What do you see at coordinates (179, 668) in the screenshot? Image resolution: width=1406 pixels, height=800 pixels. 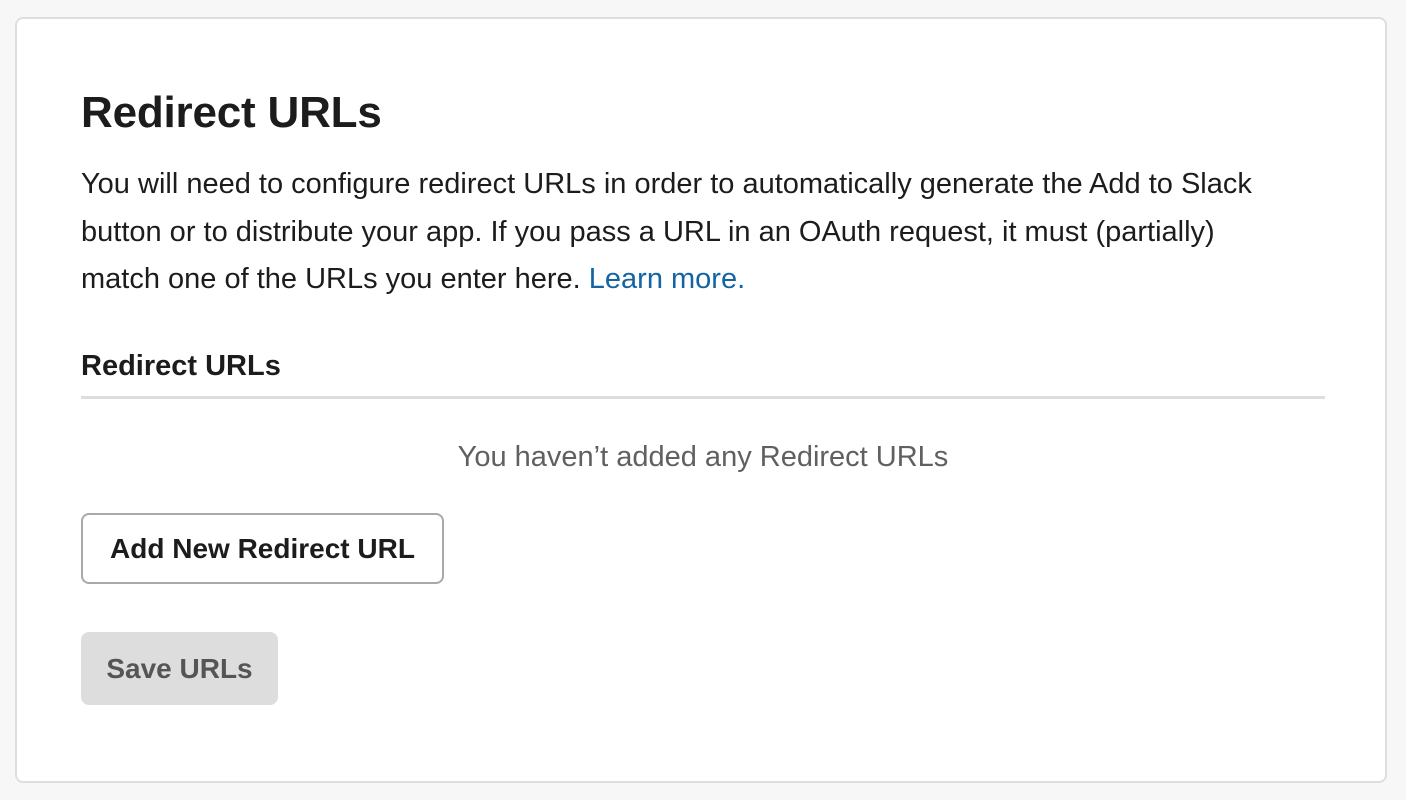 I see `save-urls-button: Save URLs` at bounding box center [179, 668].